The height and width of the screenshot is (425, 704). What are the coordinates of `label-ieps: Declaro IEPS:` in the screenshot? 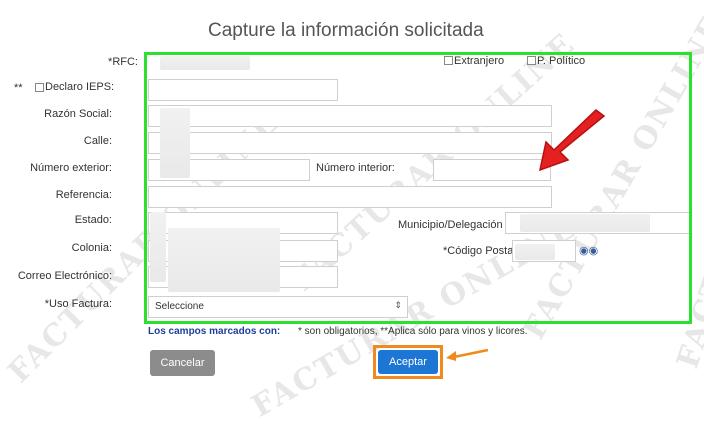 It's located at (80, 87).